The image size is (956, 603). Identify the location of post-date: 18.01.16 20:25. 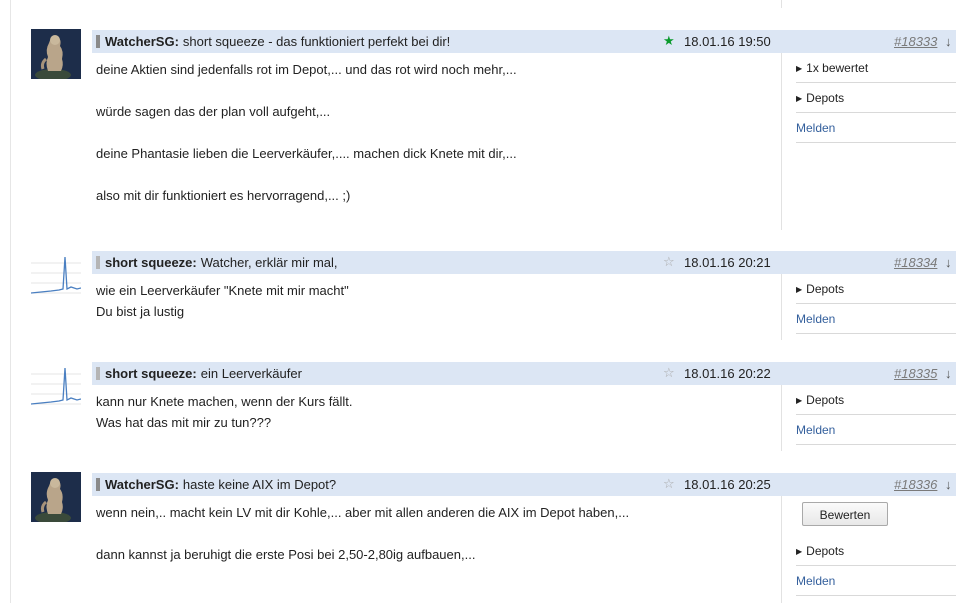
(727, 484).